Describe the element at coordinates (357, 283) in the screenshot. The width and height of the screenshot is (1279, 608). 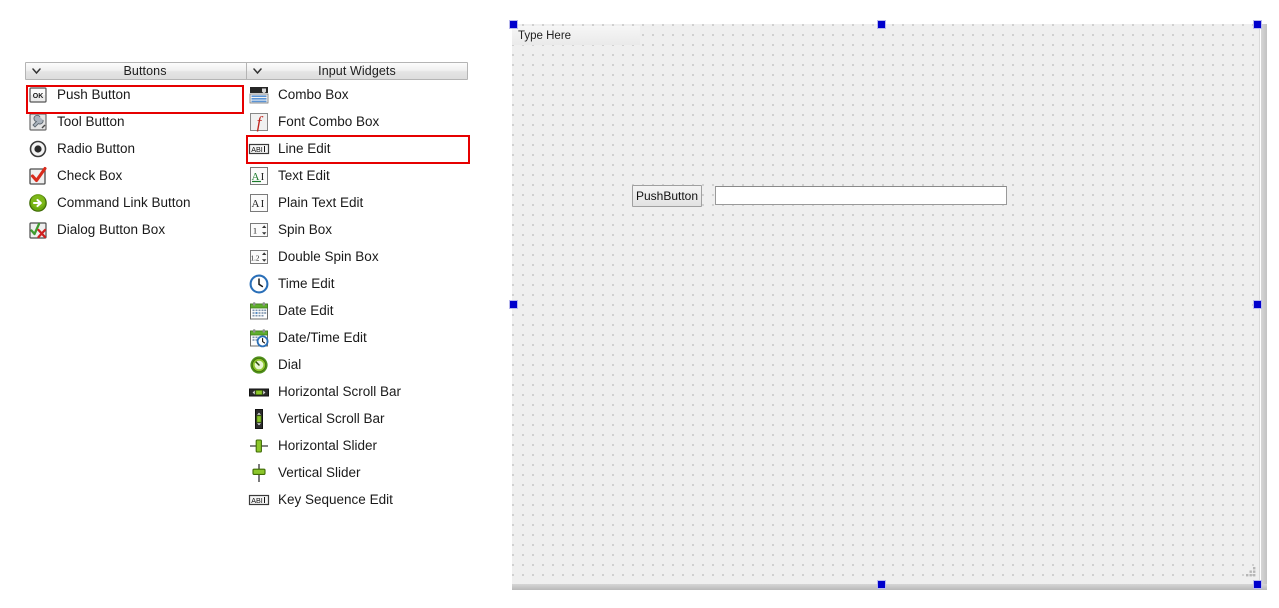
I see `widget-item-time-edit: Time Edit` at that location.